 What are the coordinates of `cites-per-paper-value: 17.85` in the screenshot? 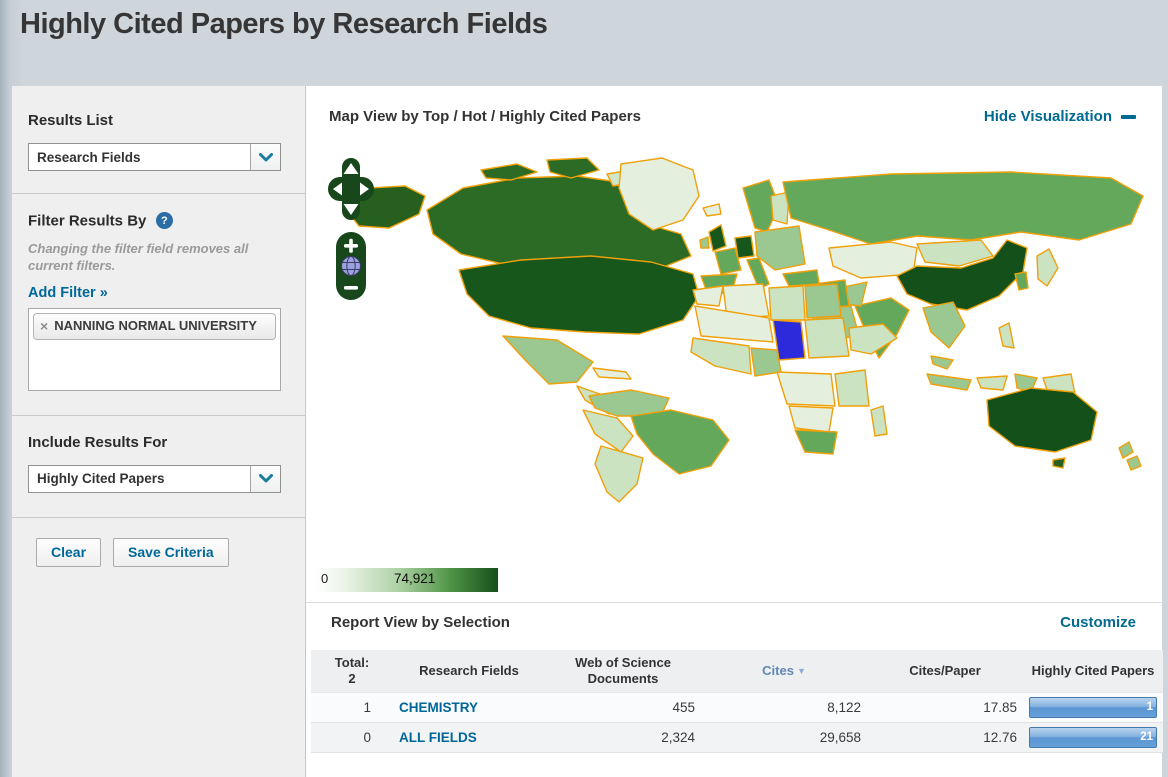 It's located at (945, 707).